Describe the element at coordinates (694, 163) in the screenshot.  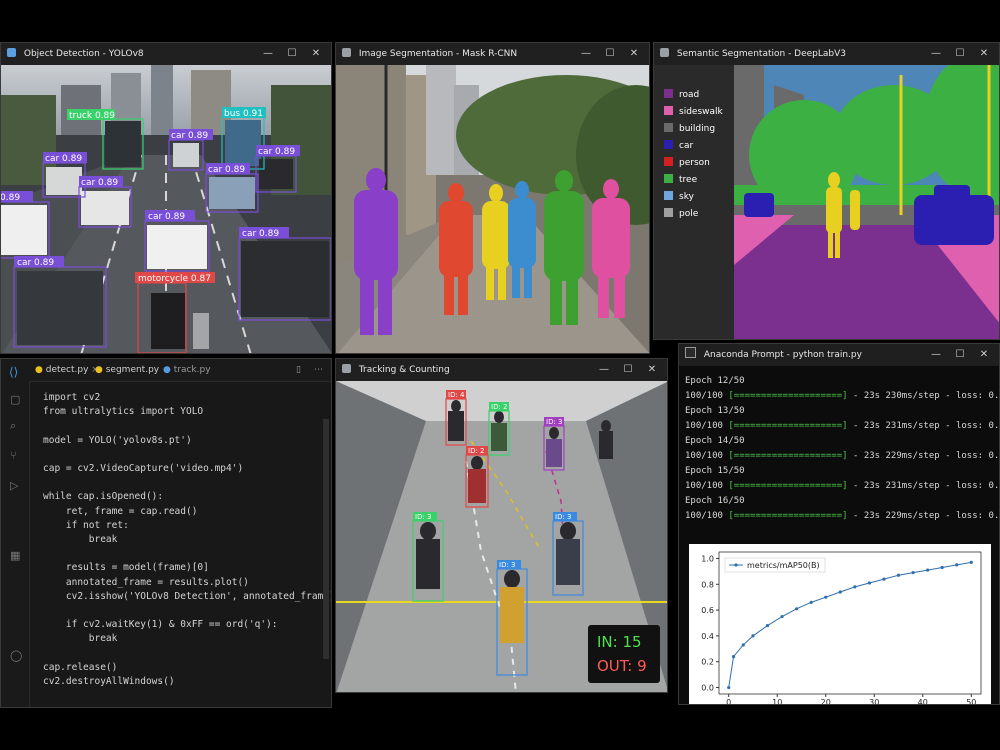
I see `legend-label: person` at that location.